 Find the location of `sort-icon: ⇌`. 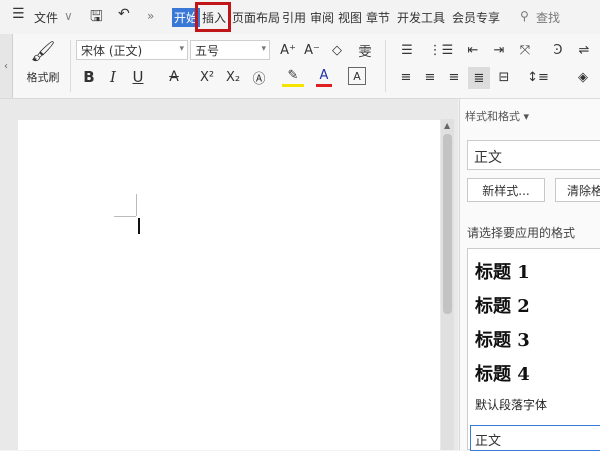

sort-icon: ⇌ is located at coordinates (584, 50).